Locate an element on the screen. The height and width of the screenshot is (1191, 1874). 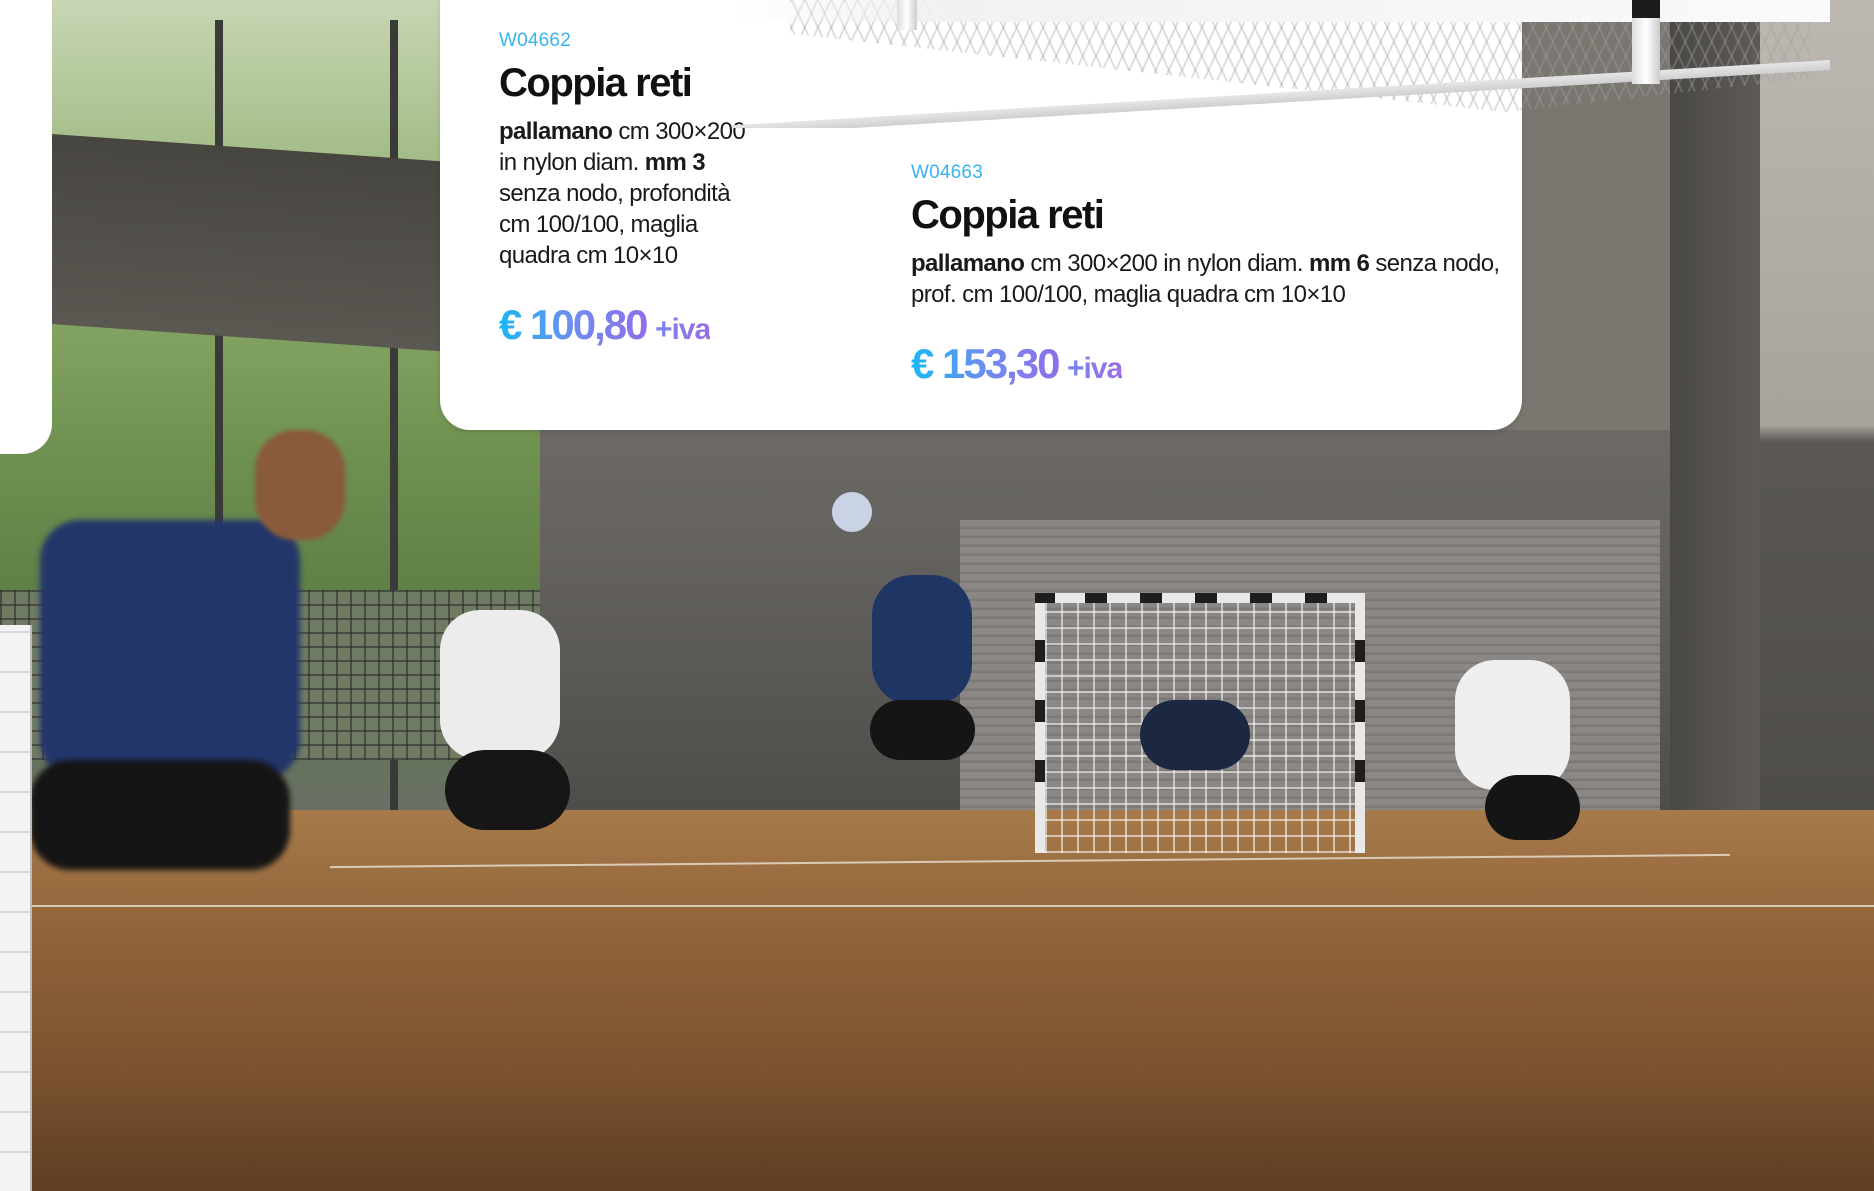
product-price: € 153,30 +iva is located at coordinates (1206, 364).